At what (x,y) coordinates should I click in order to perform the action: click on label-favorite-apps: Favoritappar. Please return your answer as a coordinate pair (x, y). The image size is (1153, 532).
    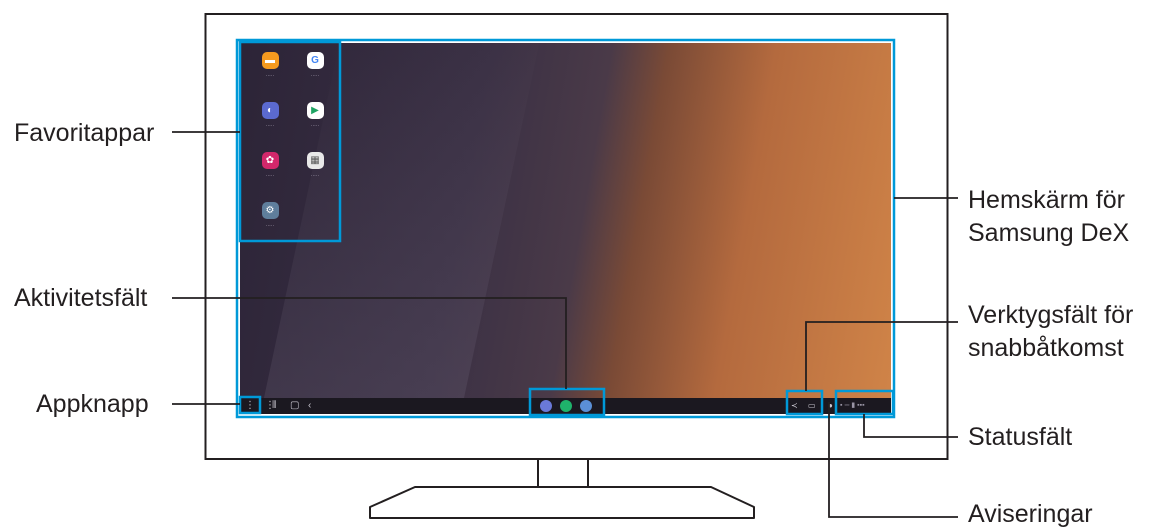
    Looking at the image, I should click on (84, 133).